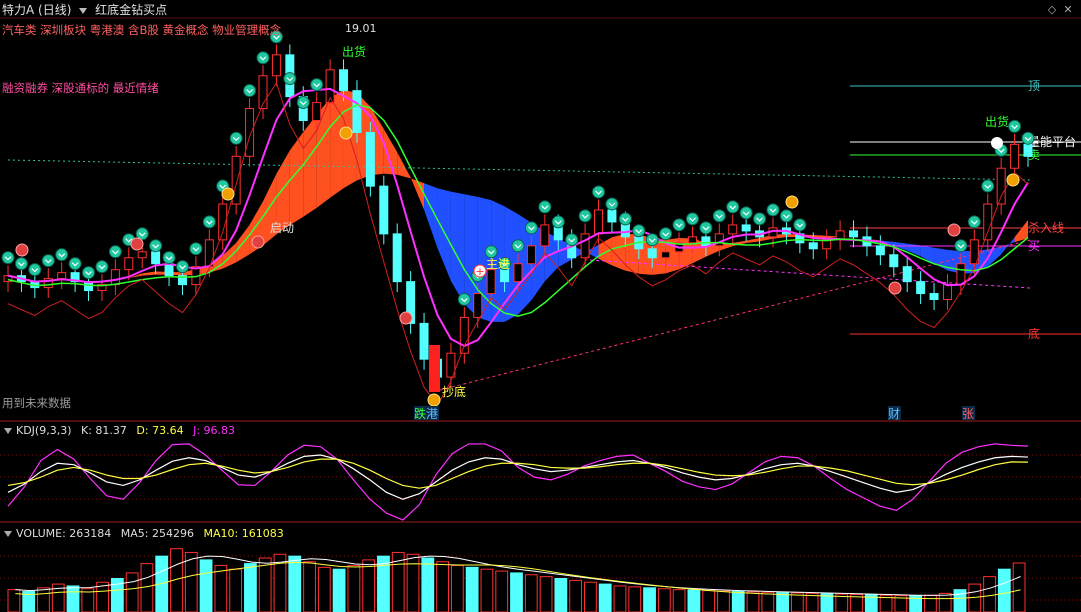 Image resolution: width=1081 pixels, height=612 pixels. What do you see at coordinates (1034, 86) in the screenshot?
I see `reference-label: 顶` at bounding box center [1034, 86].